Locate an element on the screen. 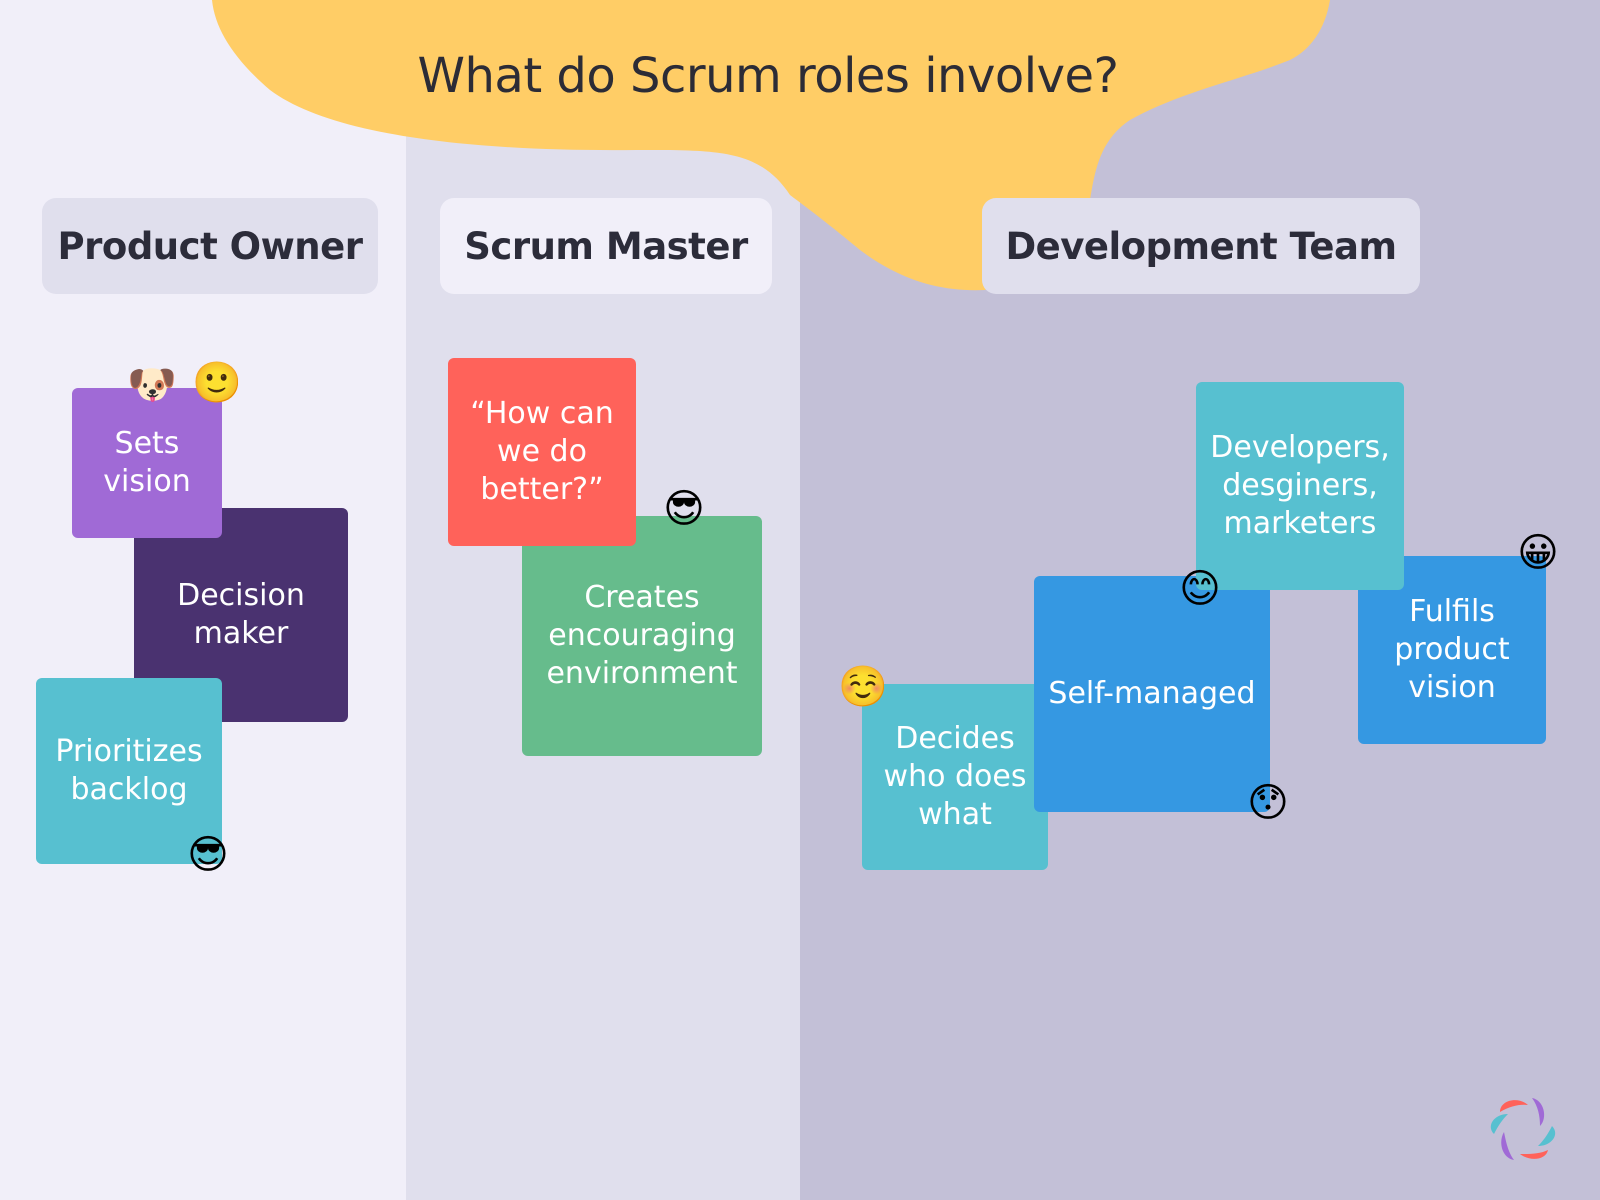  sticky-note-decides-who-does-what: Decides who does what is located at coordinates (955, 777).